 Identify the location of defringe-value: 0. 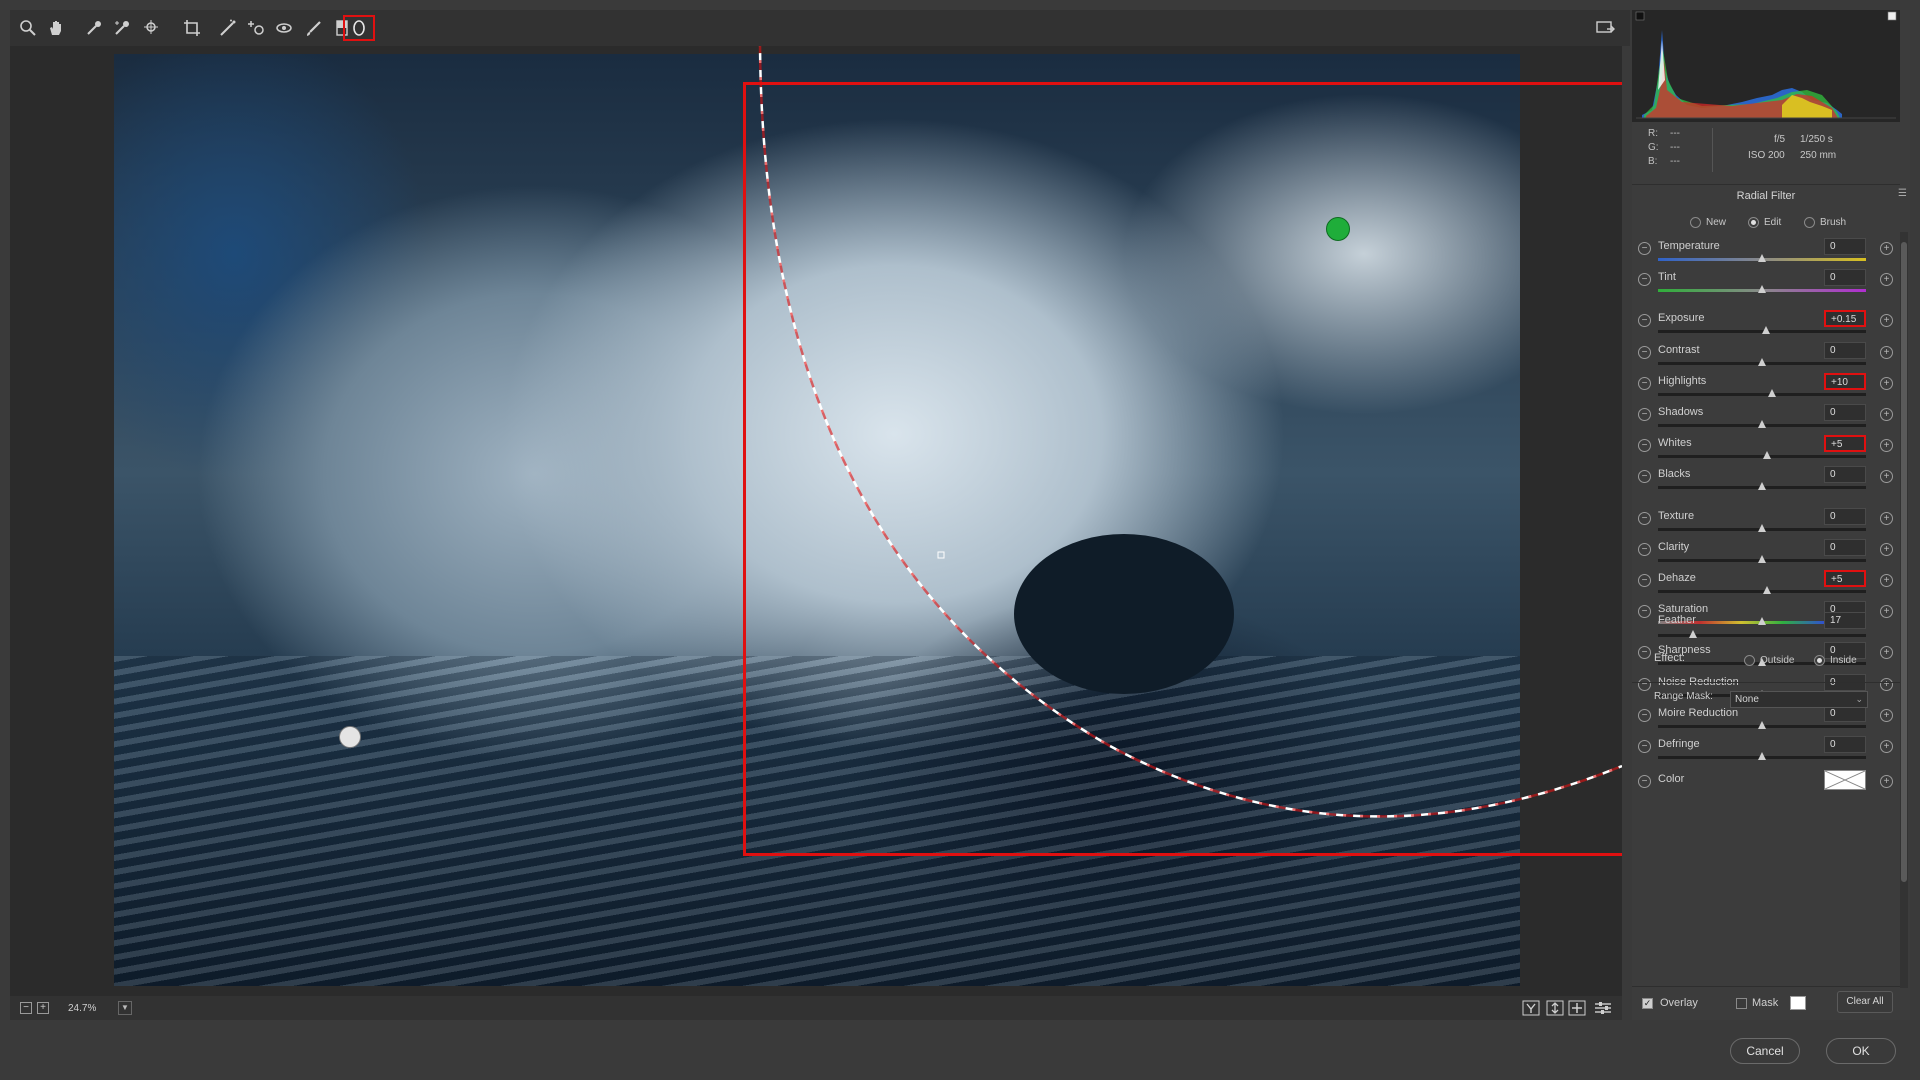
(1845, 744).